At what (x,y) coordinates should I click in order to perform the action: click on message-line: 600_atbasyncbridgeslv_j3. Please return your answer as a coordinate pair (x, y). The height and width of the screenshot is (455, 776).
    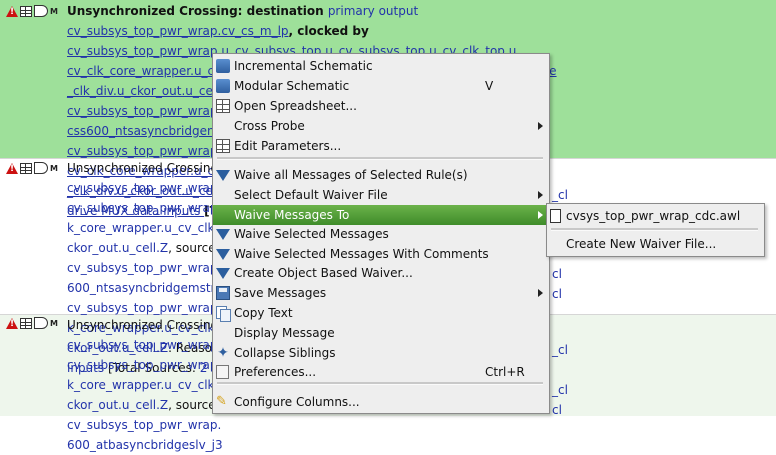
    Looking at the image, I should click on (145, 445).